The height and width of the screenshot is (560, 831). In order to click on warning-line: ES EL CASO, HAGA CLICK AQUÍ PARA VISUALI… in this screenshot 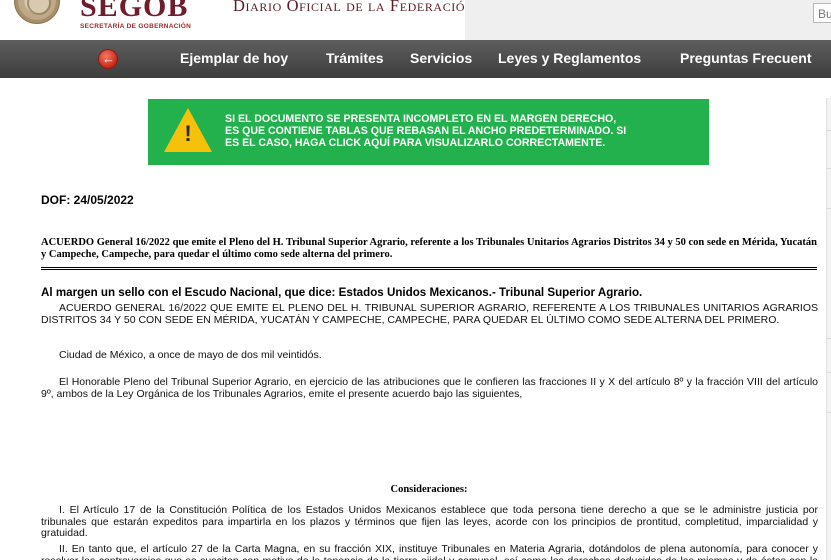, I will do `click(415, 143)`.